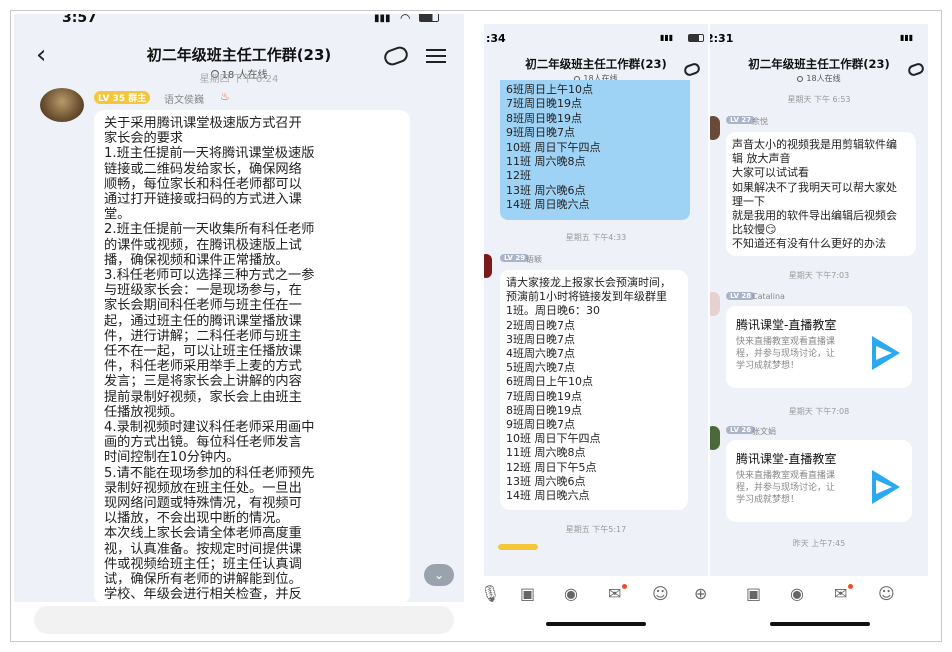 Image resolution: width=952 pixels, height=652 pixels. Describe the element at coordinates (203, 595) in the screenshot. I see `message-line: 学校、年级会进行相关检查，并反` at that location.